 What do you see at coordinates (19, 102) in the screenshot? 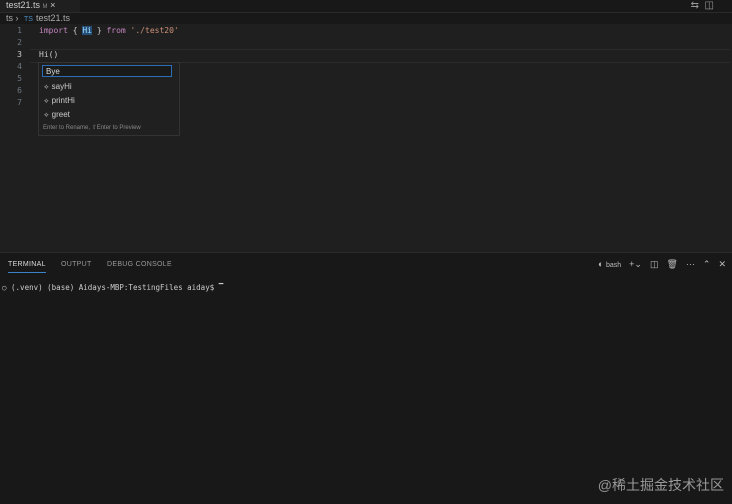
I see `line-number: 7` at bounding box center [19, 102].